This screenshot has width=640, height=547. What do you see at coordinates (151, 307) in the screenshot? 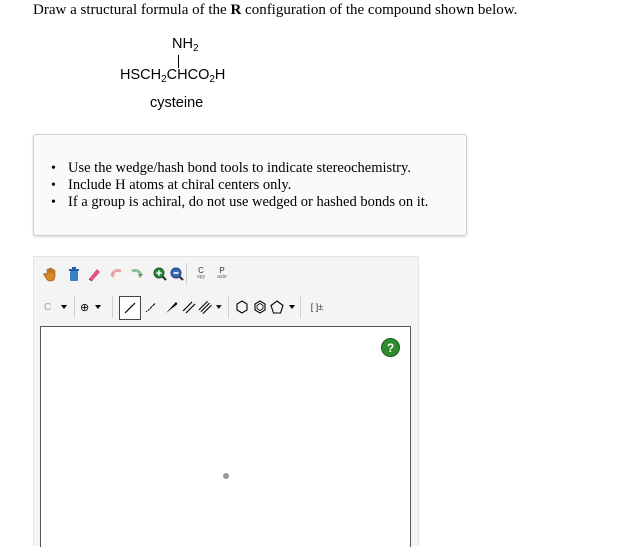
I see `hash-bond-icon` at bounding box center [151, 307].